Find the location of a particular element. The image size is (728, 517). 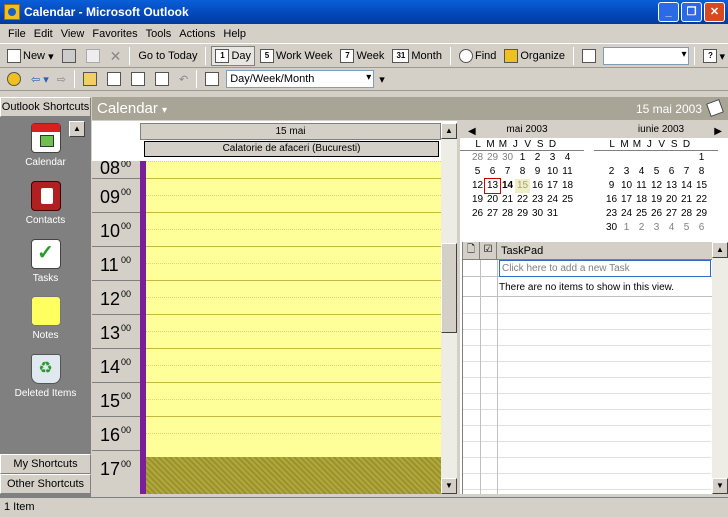

all-day-event: Calatorie de afaceri (Bucuresti) is located at coordinates (291, 149).